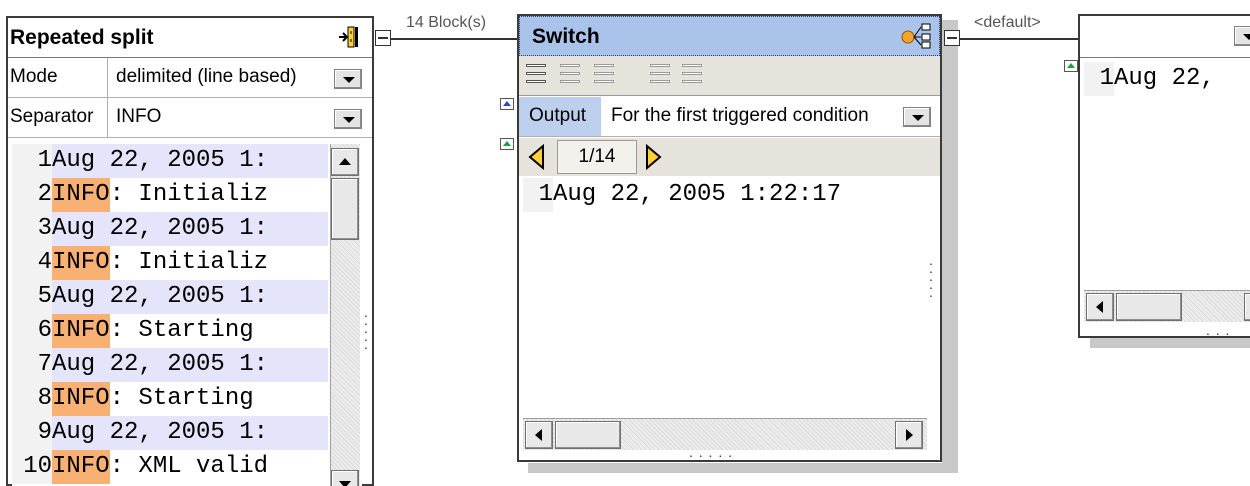 This screenshot has height=486, width=1250. I want to click on text-line: 4INFO: Initializ, so click(140, 263).